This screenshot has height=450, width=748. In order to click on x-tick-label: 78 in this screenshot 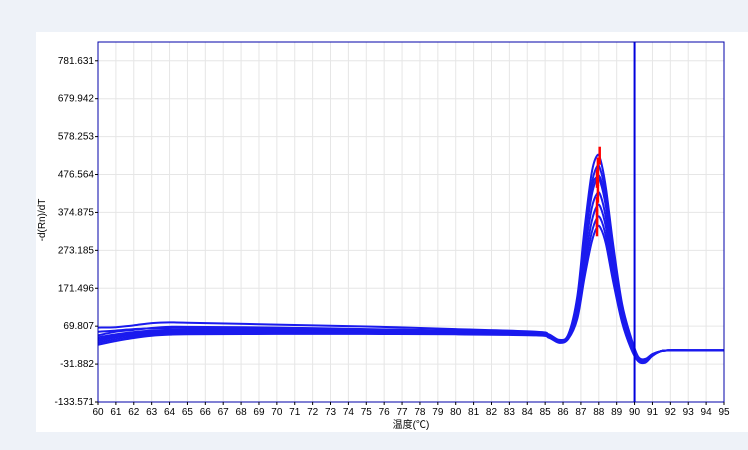, I will do `click(420, 412)`.